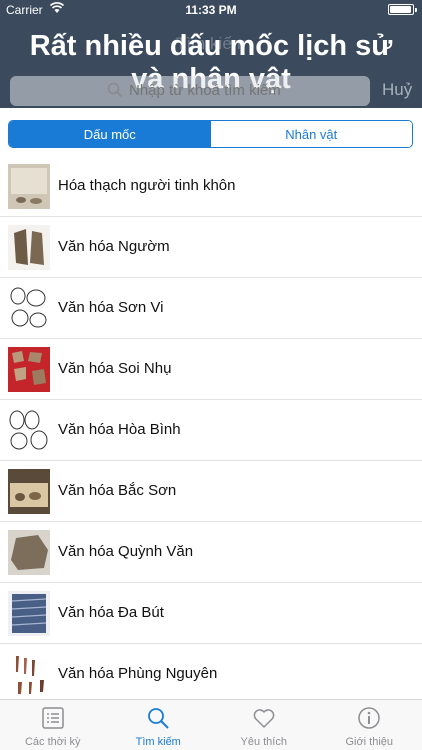 The image size is (422, 750). I want to click on tab-about: Giới thiệu, so click(369, 725).